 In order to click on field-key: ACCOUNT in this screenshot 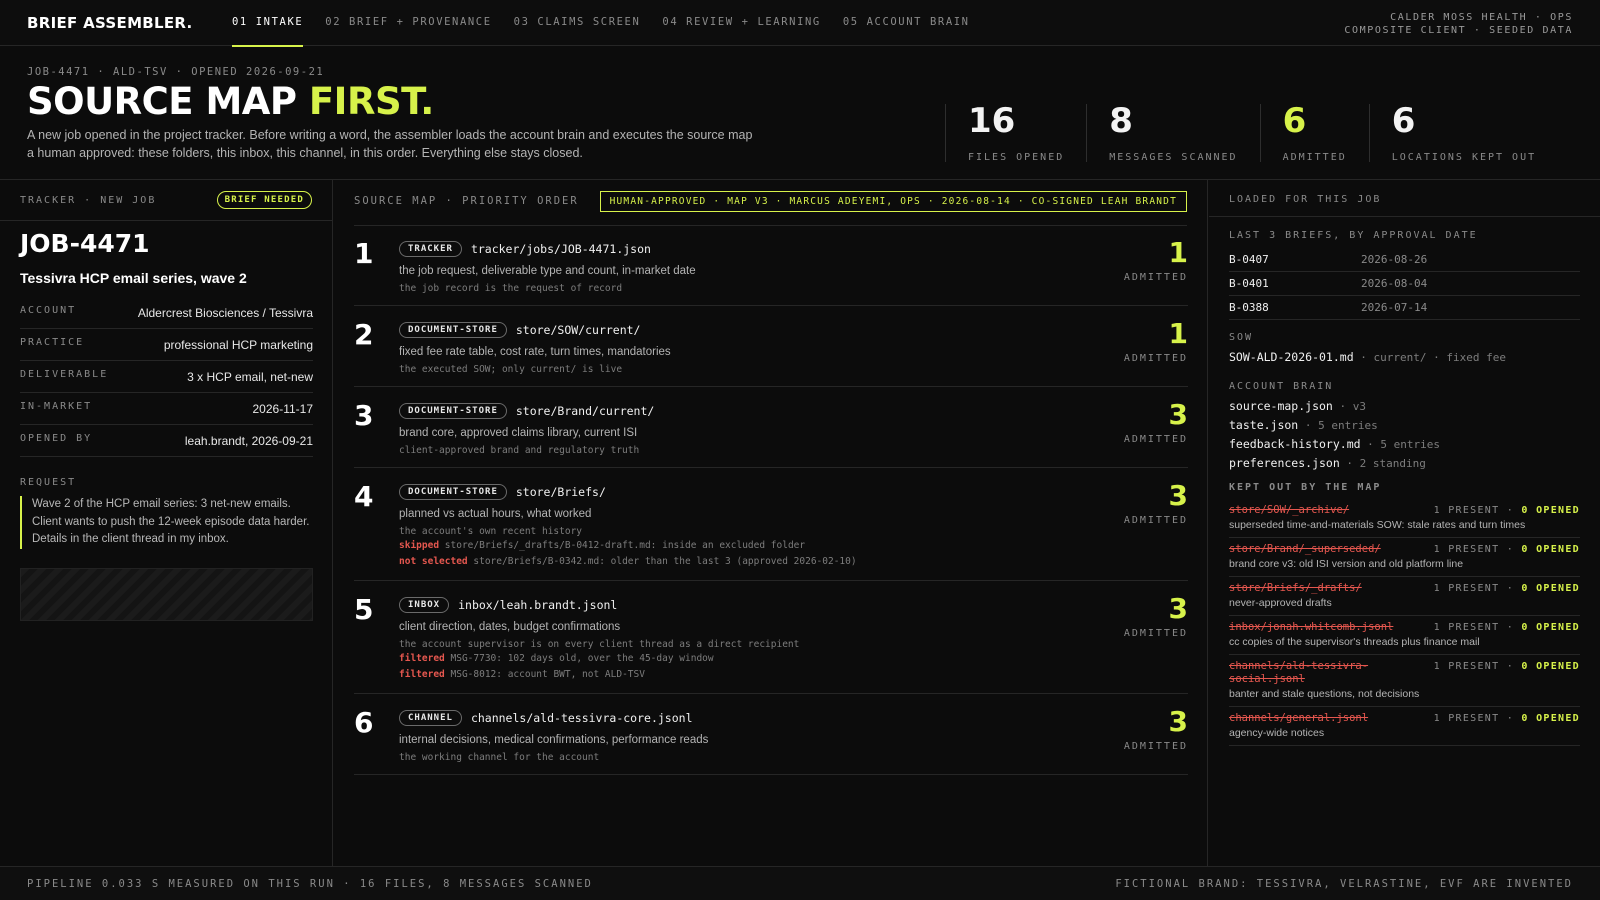, I will do `click(48, 310)`.